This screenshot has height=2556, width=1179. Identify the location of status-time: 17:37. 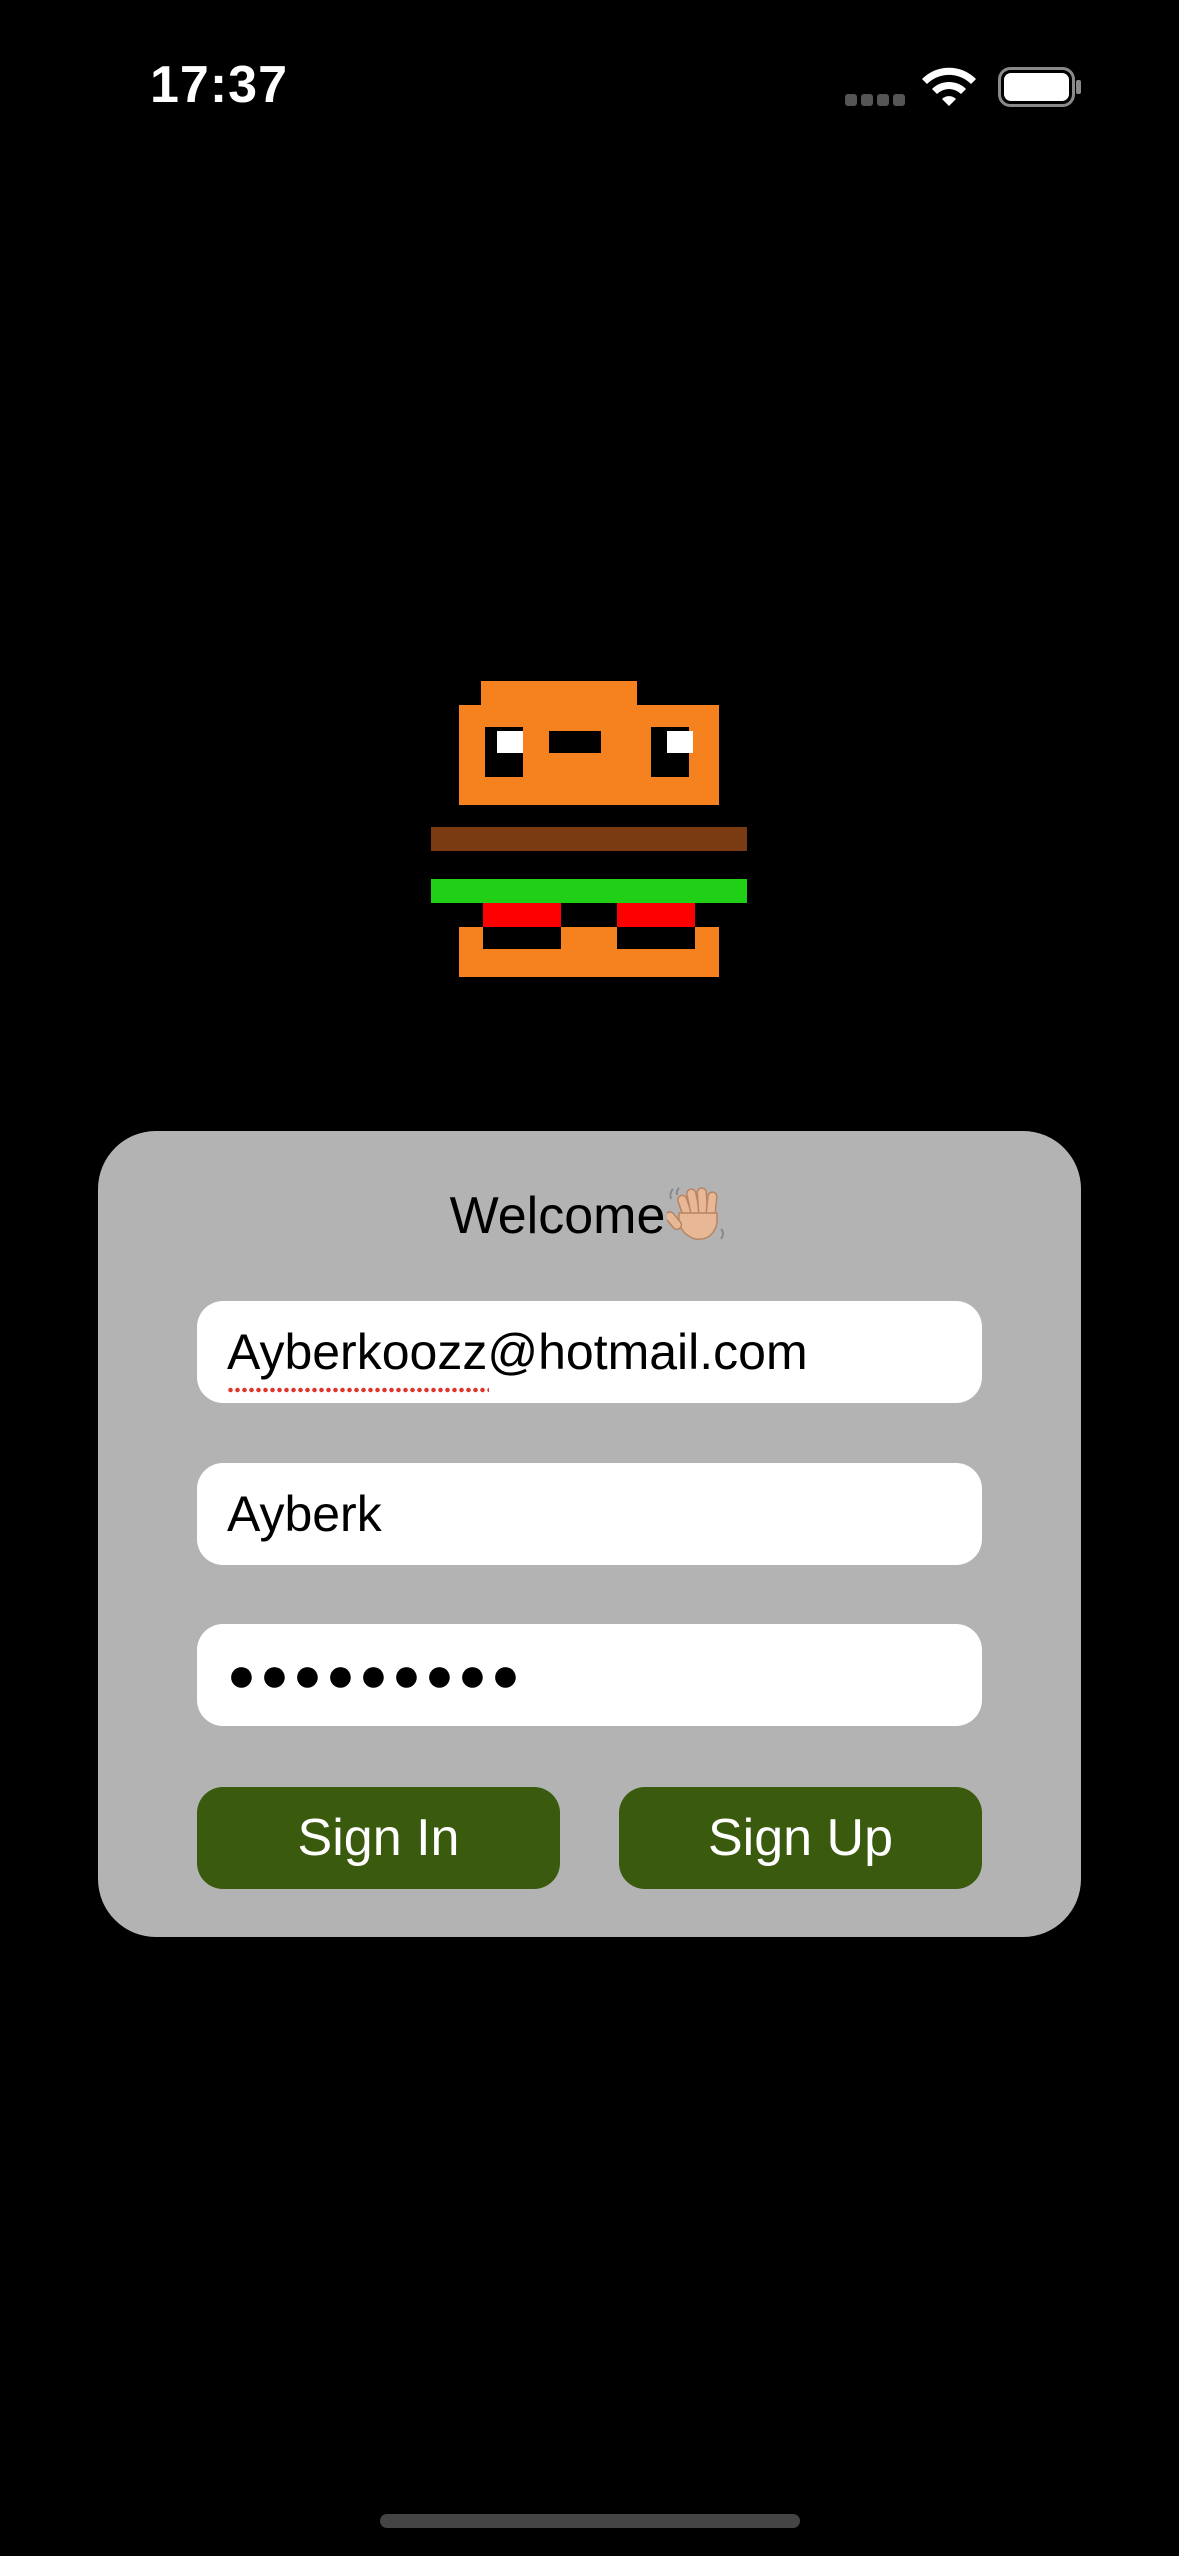
(219, 85).